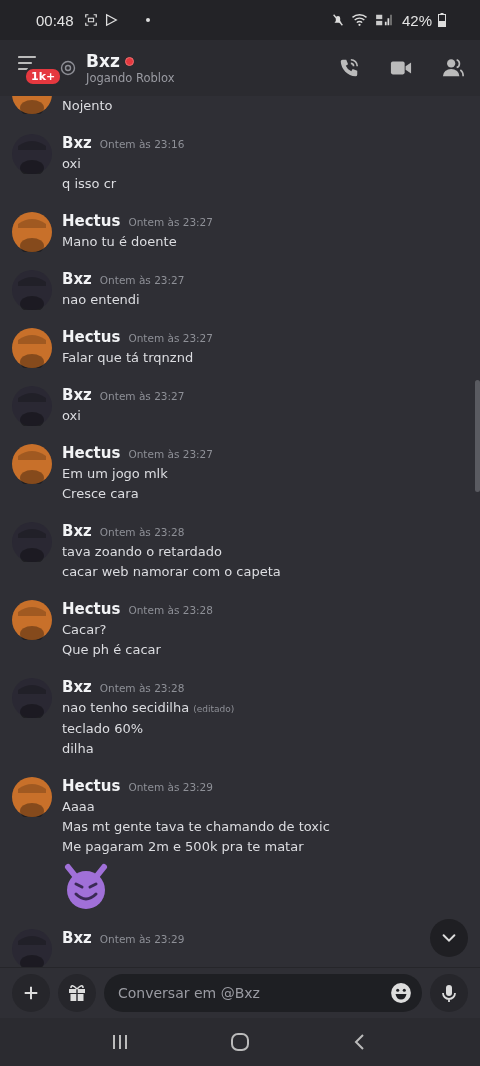 The height and width of the screenshot is (1066, 480). Describe the element at coordinates (87, 106) in the screenshot. I see `message-text: Nojento` at that location.